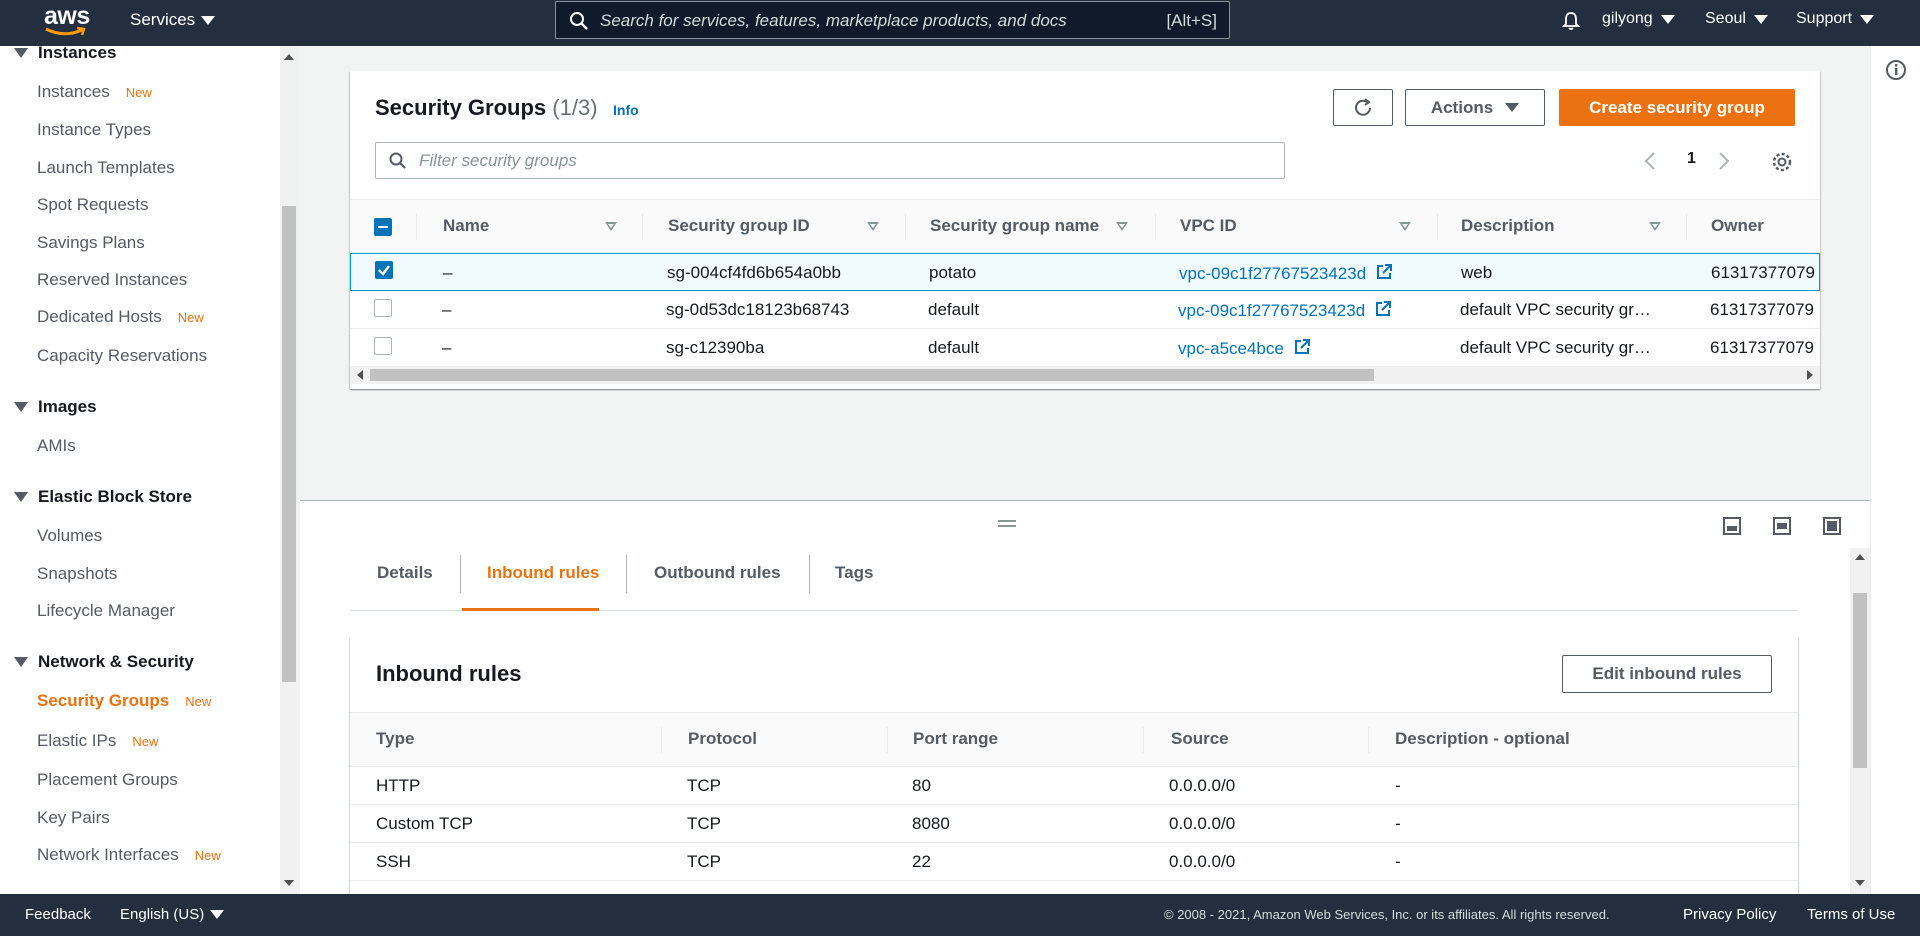  I want to click on caret-down-icon, so click(21, 407).